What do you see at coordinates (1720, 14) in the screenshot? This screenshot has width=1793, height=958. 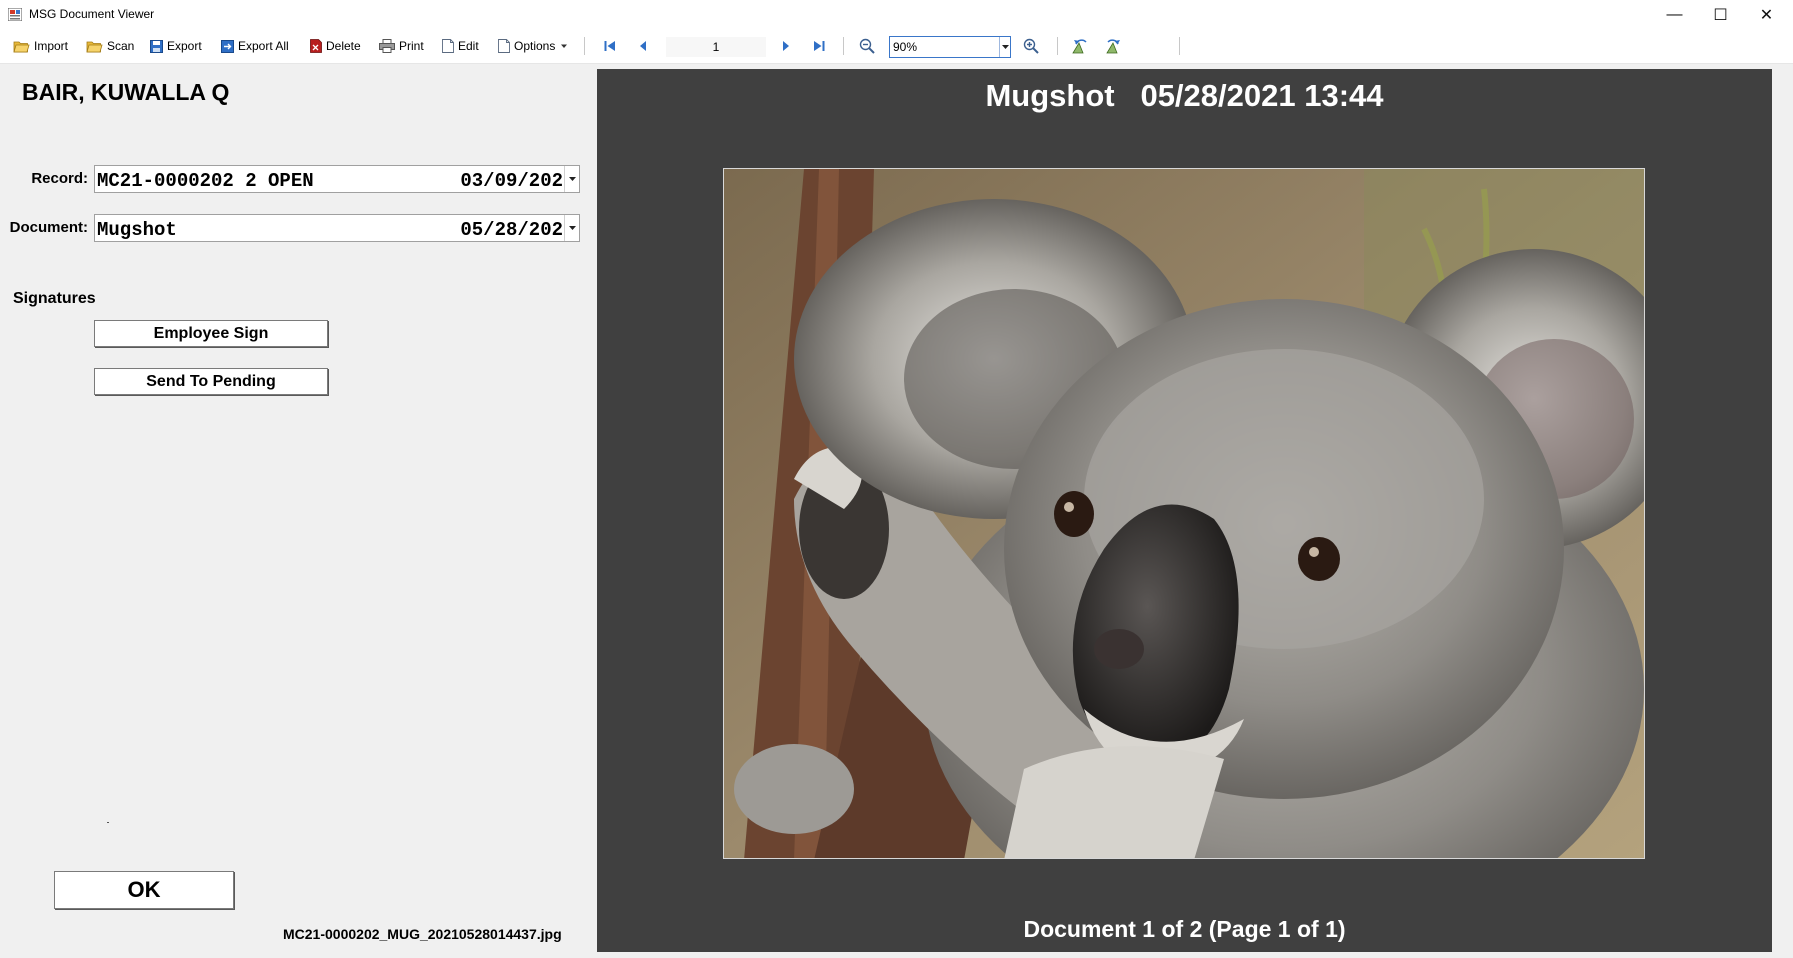 I see `maximize-button: ☐` at bounding box center [1720, 14].